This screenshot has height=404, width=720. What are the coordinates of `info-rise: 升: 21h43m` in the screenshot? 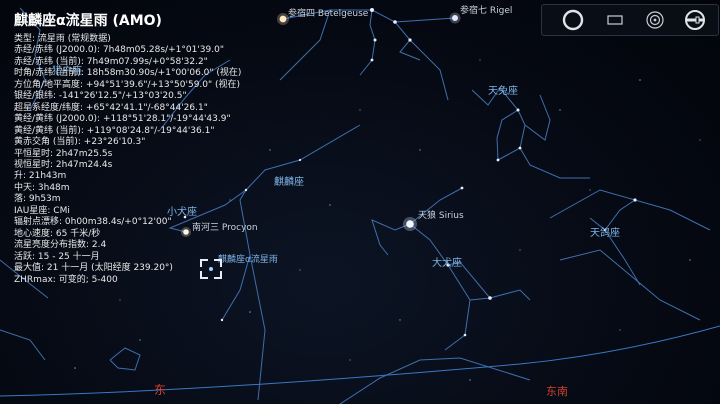 It's located at (40, 176).